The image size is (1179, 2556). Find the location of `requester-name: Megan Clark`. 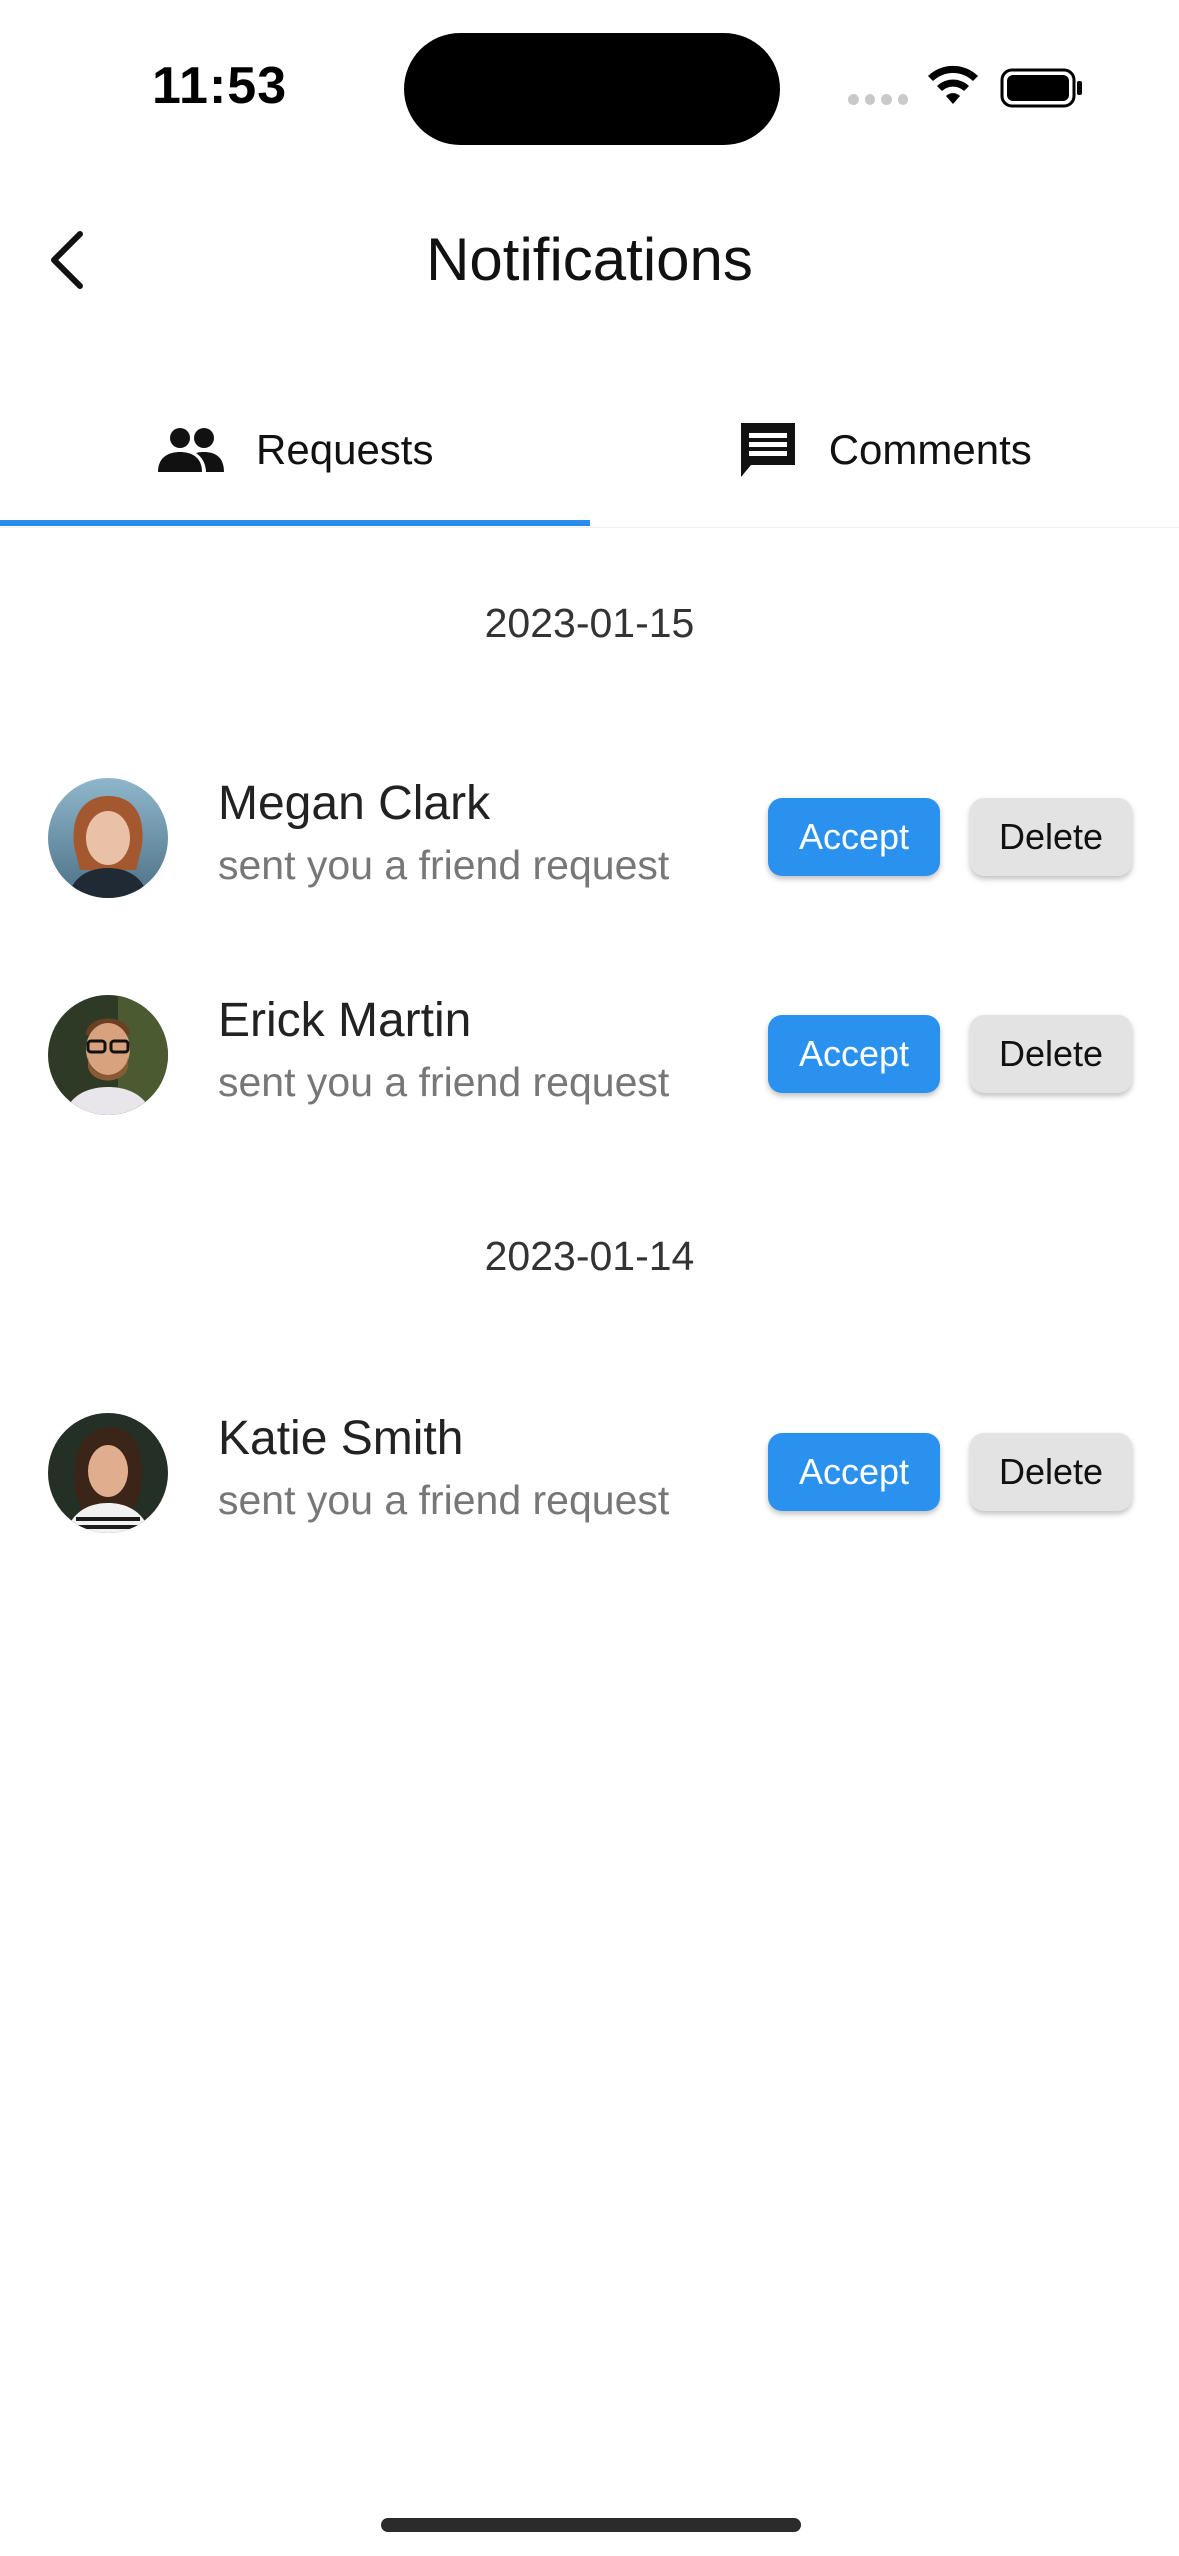

requester-name: Megan Clark is located at coordinates (354, 803).